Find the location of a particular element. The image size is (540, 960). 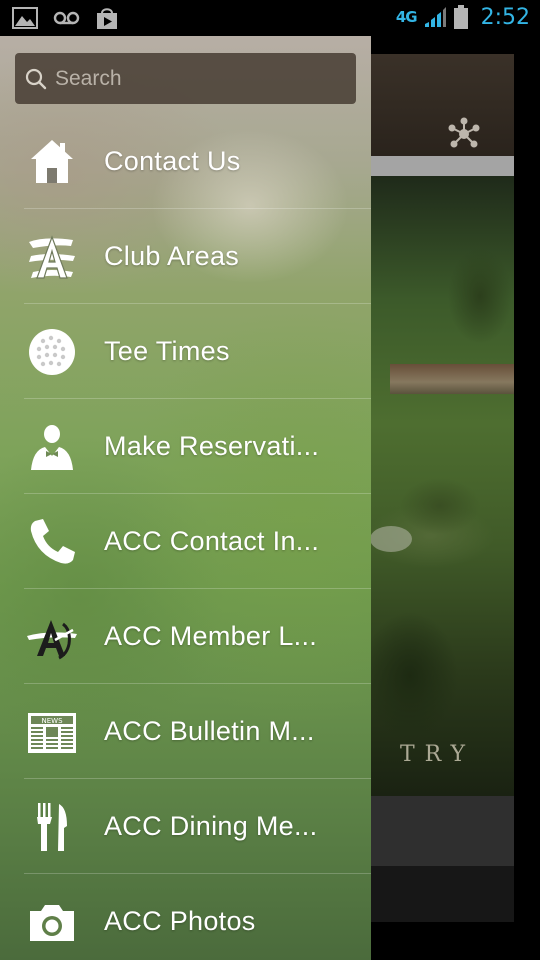

search-icon is located at coordinates (36, 78).